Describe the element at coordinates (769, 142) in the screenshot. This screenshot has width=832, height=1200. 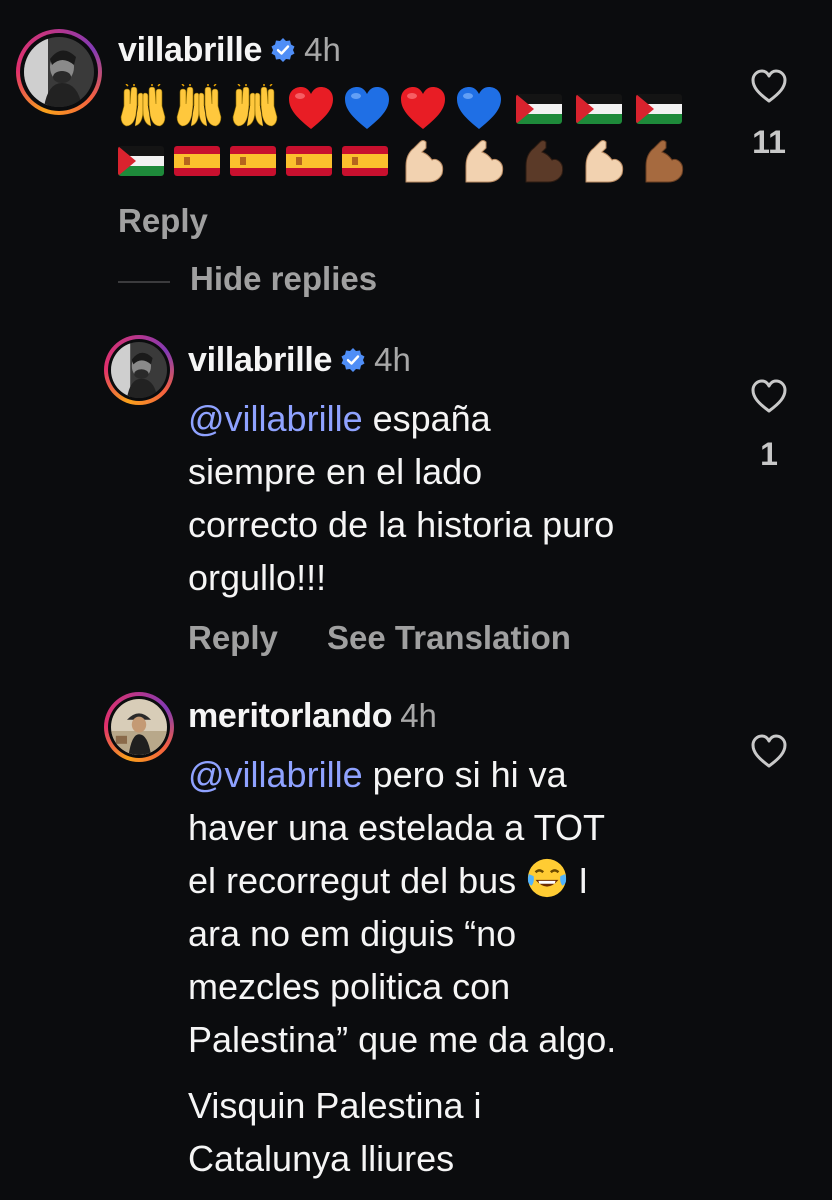
I see `like-count: 11` at that location.